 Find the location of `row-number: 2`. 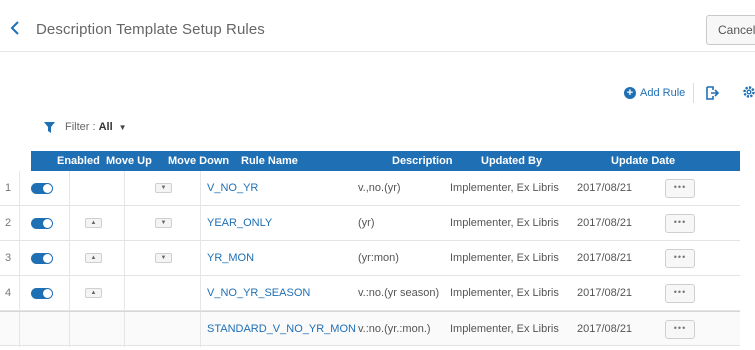

row-number: 2 is located at coordinates (8, 223).